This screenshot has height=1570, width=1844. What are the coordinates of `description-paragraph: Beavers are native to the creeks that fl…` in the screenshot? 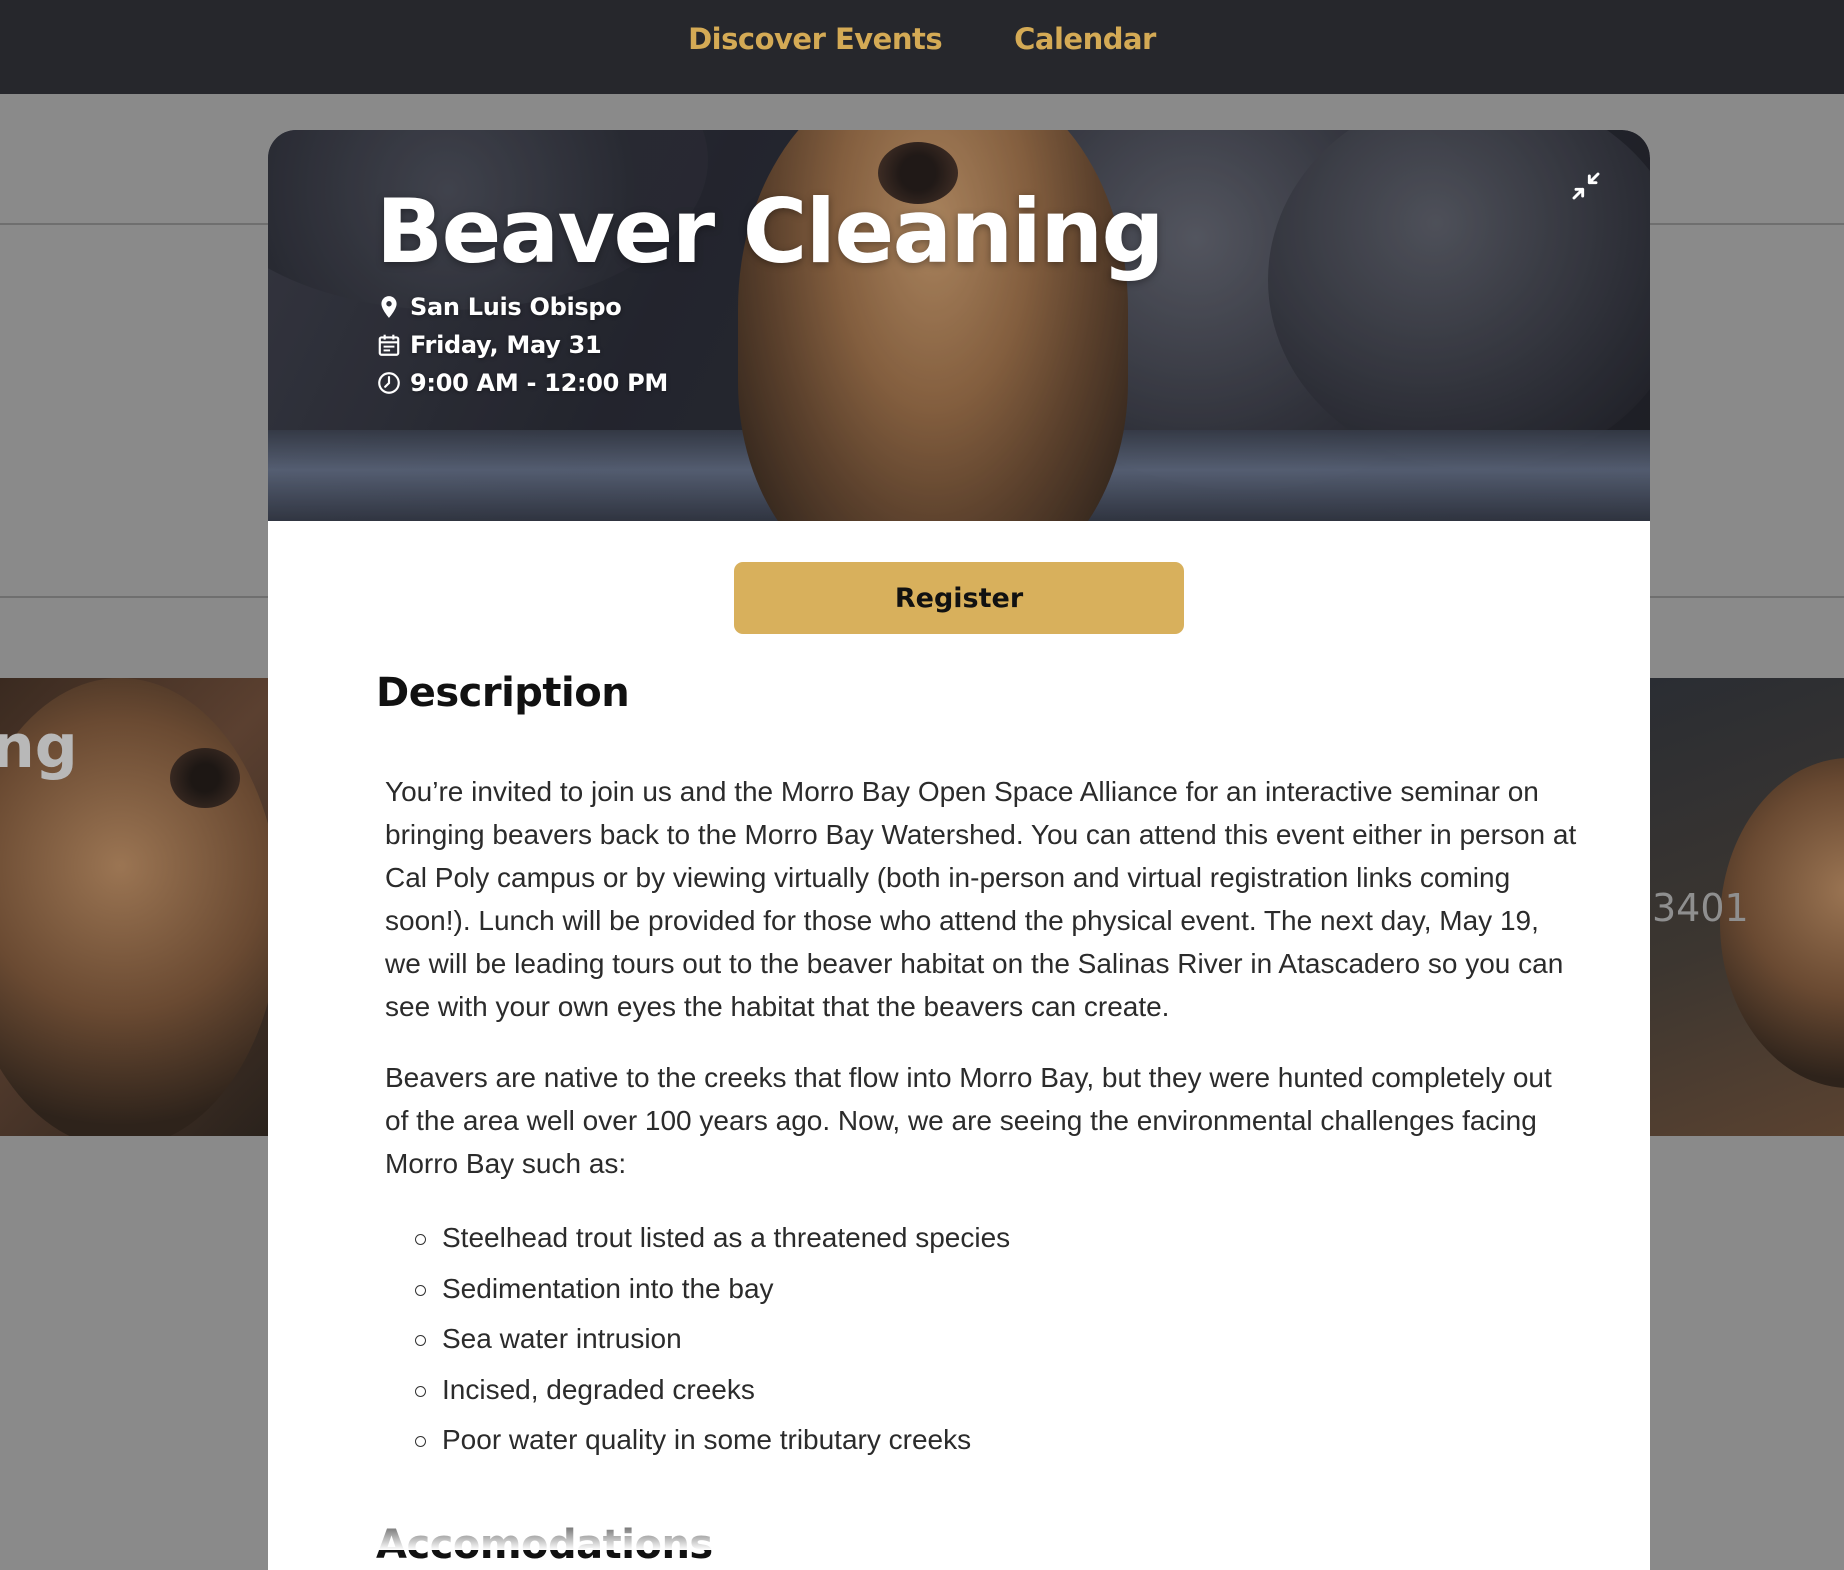 It's located at (968, 1120).